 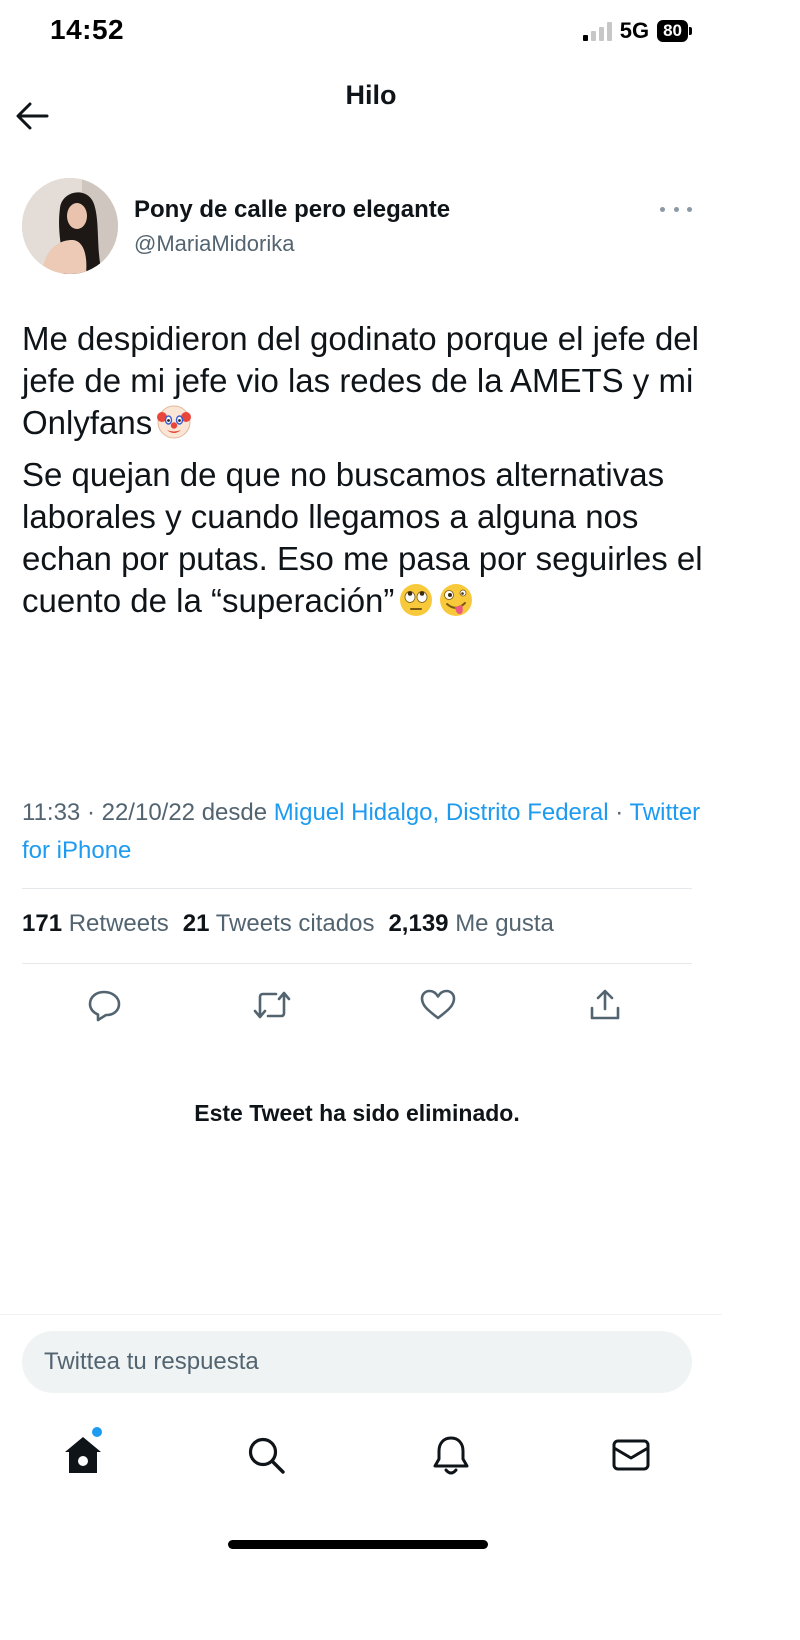 I want to click on tweet-date: 22/10/22, so click(x=148, y=812).